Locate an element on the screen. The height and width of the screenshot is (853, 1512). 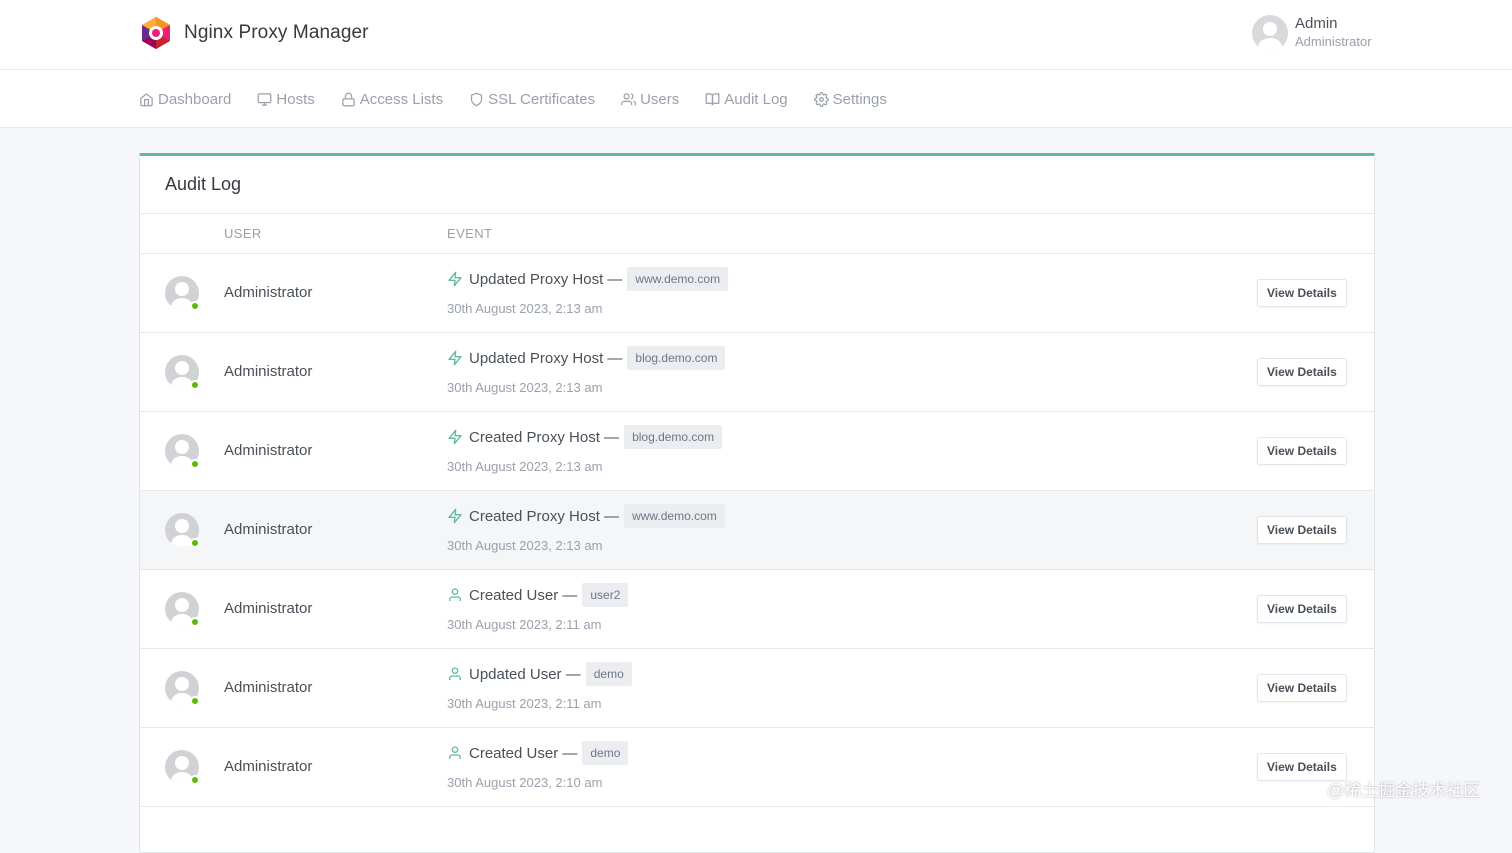
user-name: Admin is located at coordinates (1316, 23).